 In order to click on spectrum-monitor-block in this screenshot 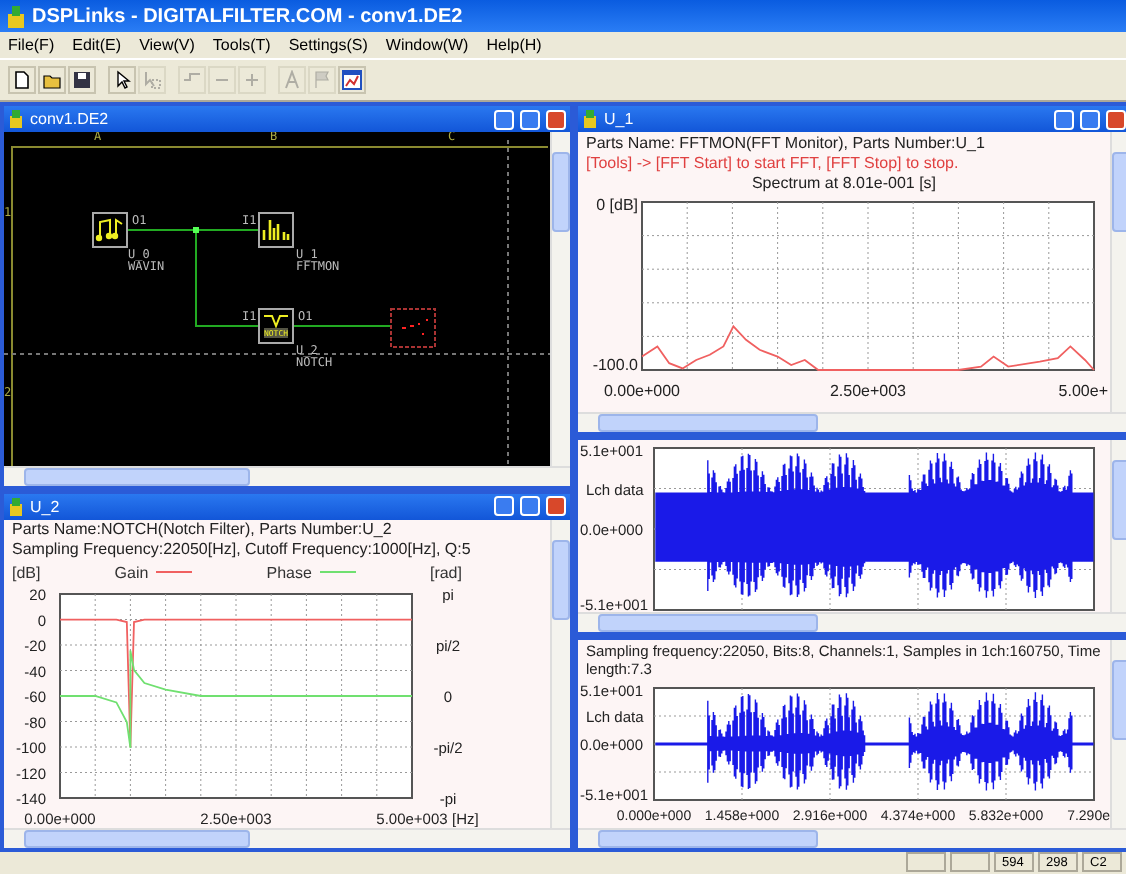, I will do `click(276, 230)`.